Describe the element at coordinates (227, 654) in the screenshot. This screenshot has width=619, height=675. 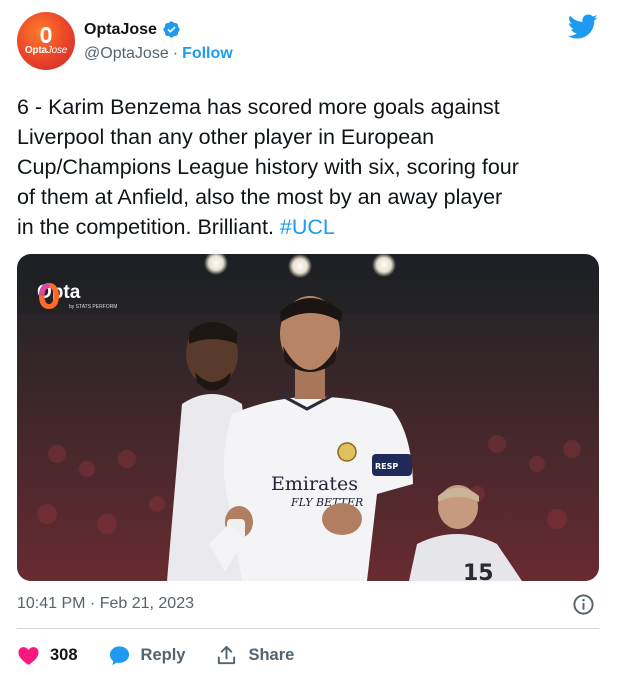
I see `share-icon` at that location.